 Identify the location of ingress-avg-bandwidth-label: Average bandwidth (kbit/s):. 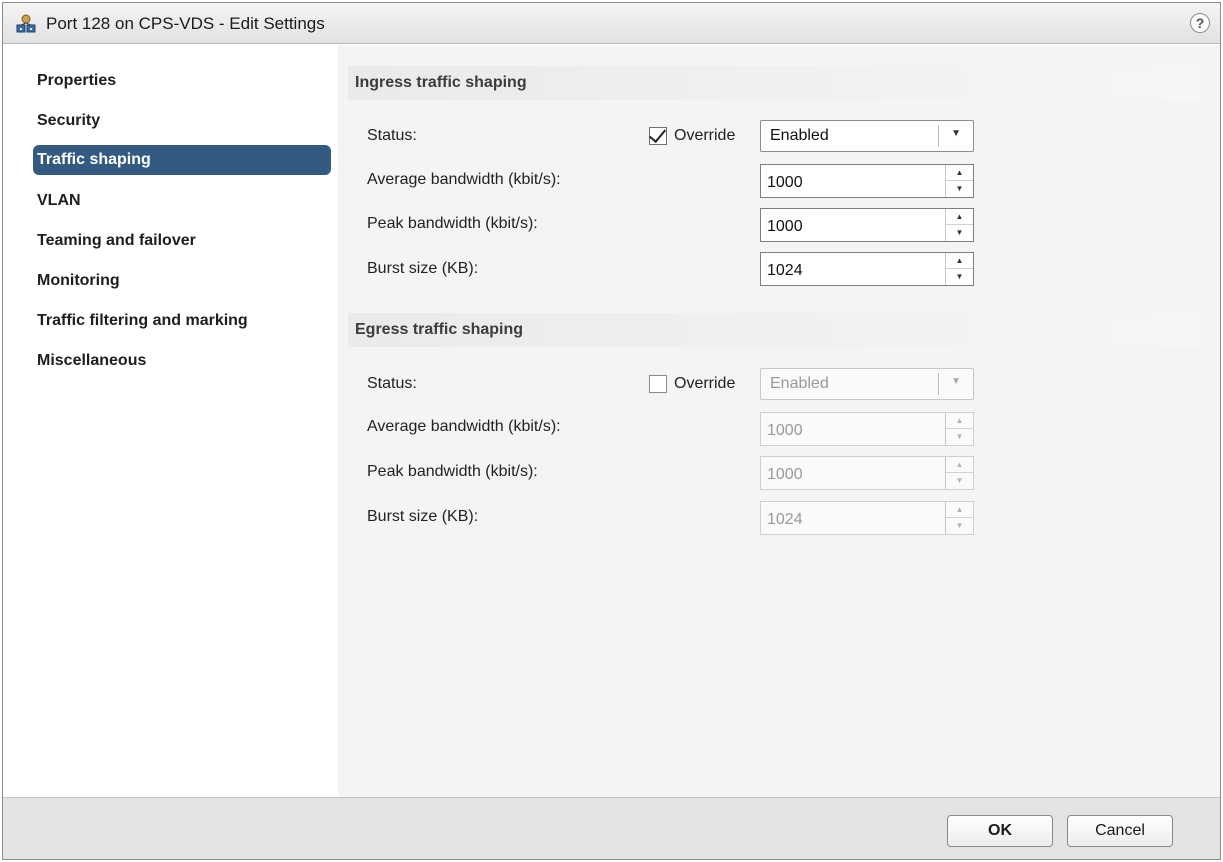
(464, 179).